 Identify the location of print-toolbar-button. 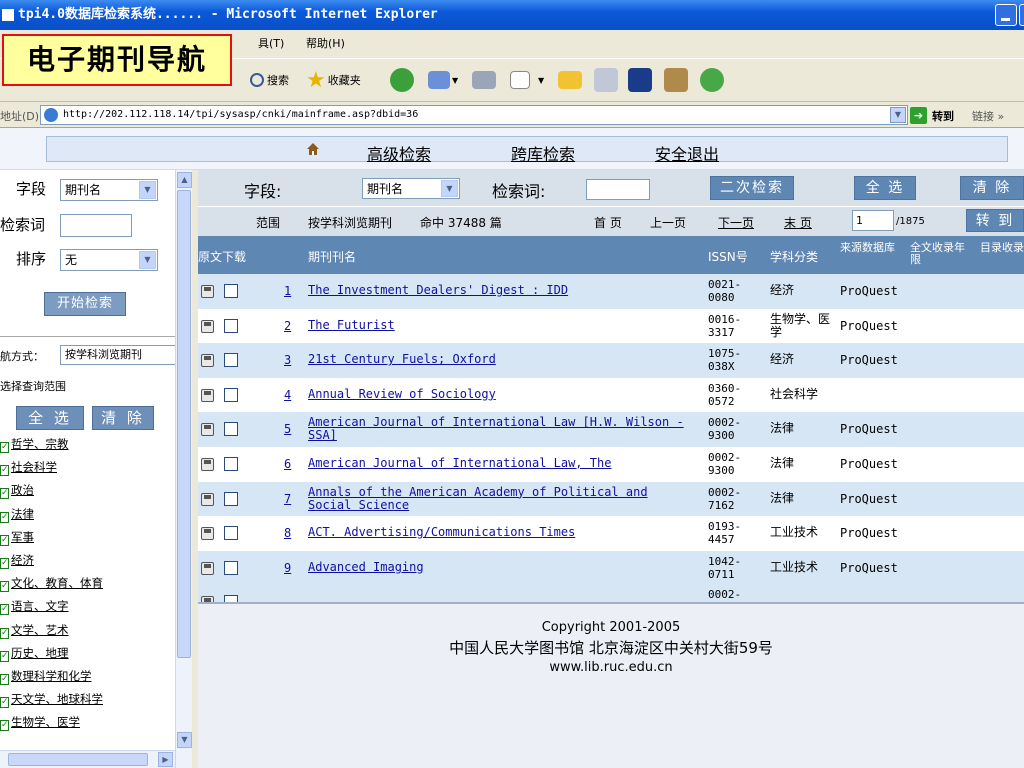
(484, 80).